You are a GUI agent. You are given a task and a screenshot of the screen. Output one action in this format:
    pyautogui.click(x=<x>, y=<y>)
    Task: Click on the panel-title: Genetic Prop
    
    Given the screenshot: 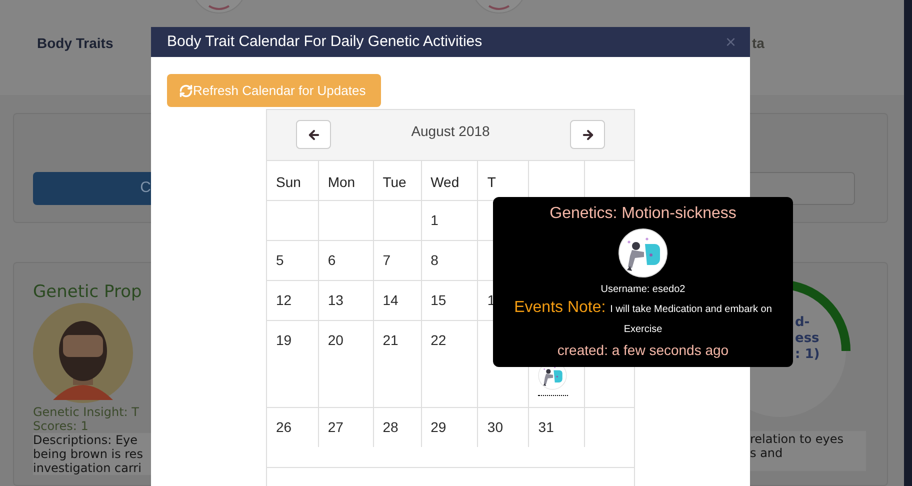 What is the action you would take?
    pyautogui.click(x=88, y=292)
    